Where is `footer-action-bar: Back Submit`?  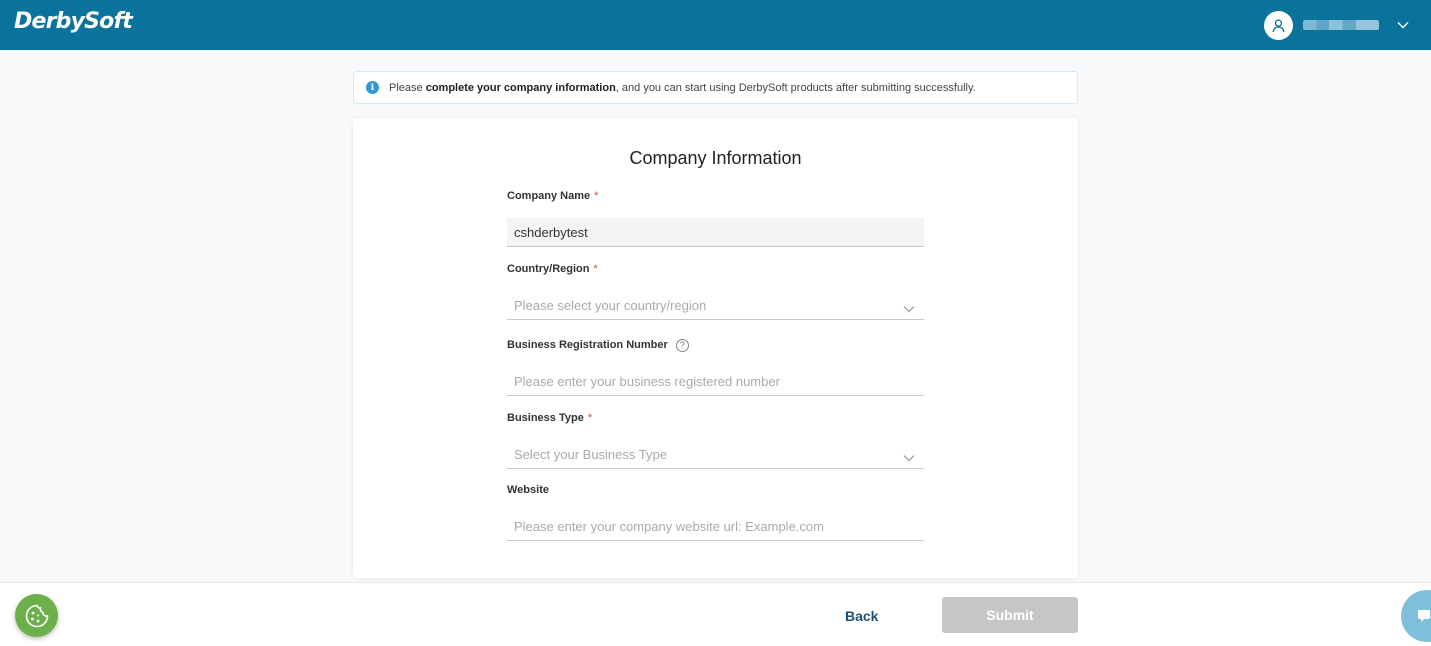 footer-action-bar: Back Submit is located at coordinates (715, 614).